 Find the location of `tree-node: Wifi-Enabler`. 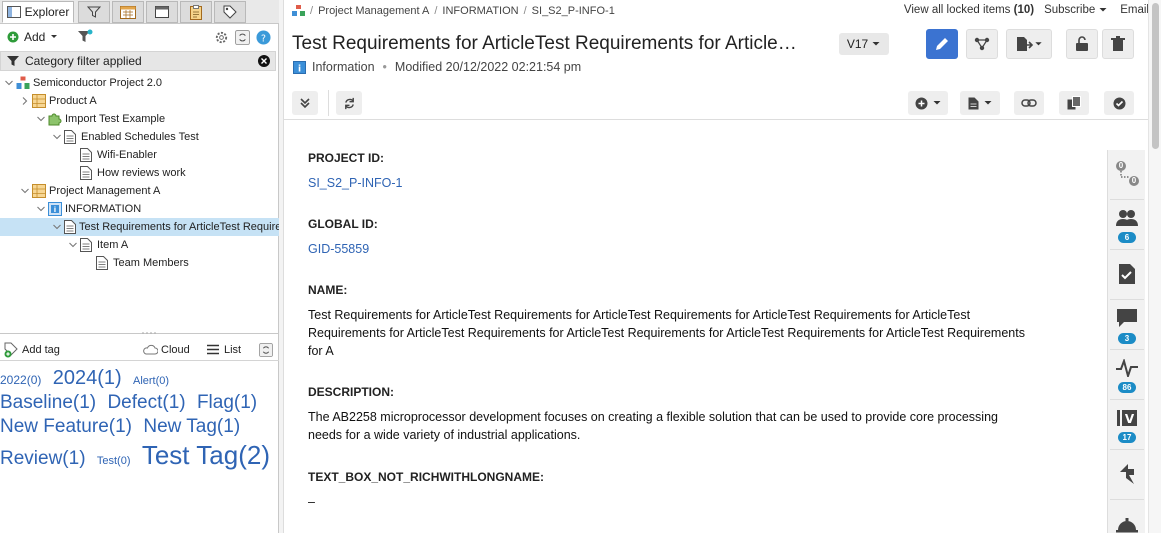

tree-node: Wifi-Enabler is located at coordinates (139, 155).